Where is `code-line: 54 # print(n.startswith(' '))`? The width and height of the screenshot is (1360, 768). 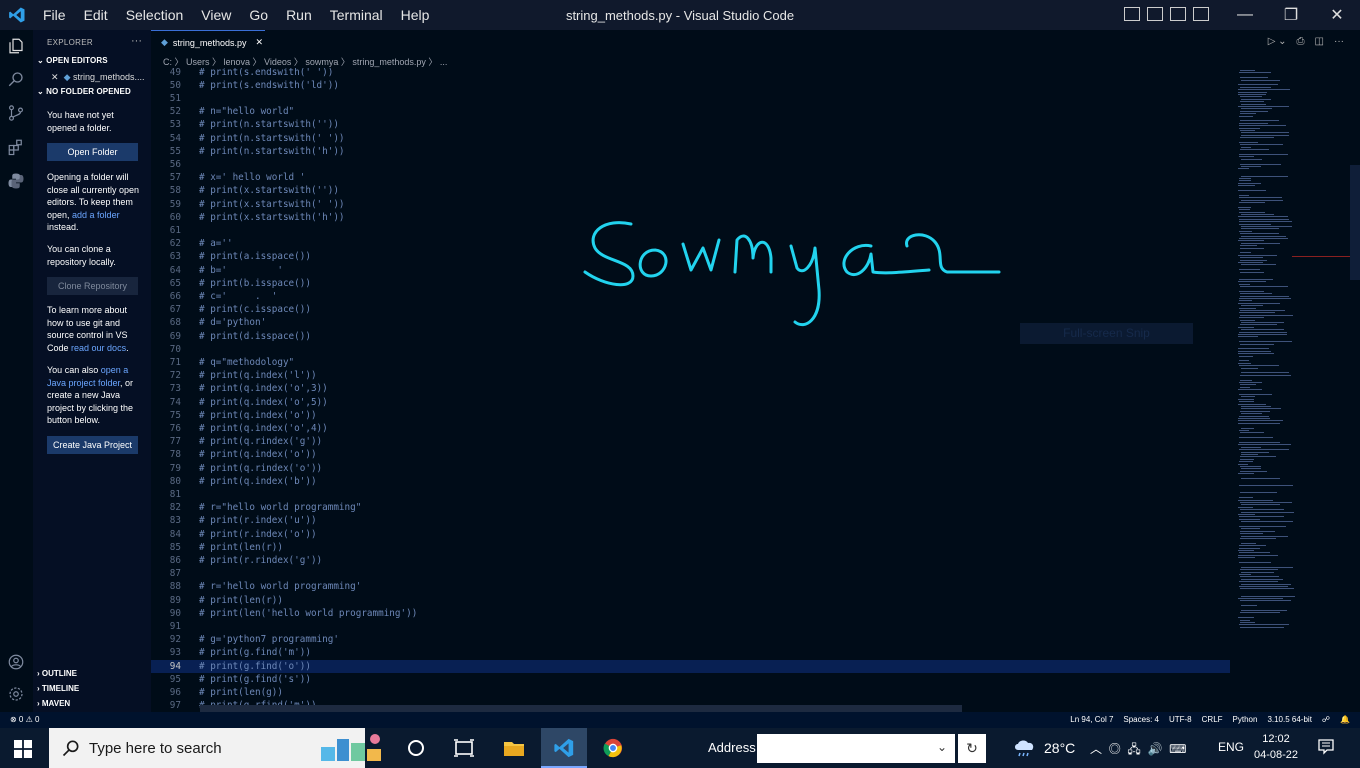 code-line: 54 # print(n.startswith(' ')) is located at coordinates (690, 138).